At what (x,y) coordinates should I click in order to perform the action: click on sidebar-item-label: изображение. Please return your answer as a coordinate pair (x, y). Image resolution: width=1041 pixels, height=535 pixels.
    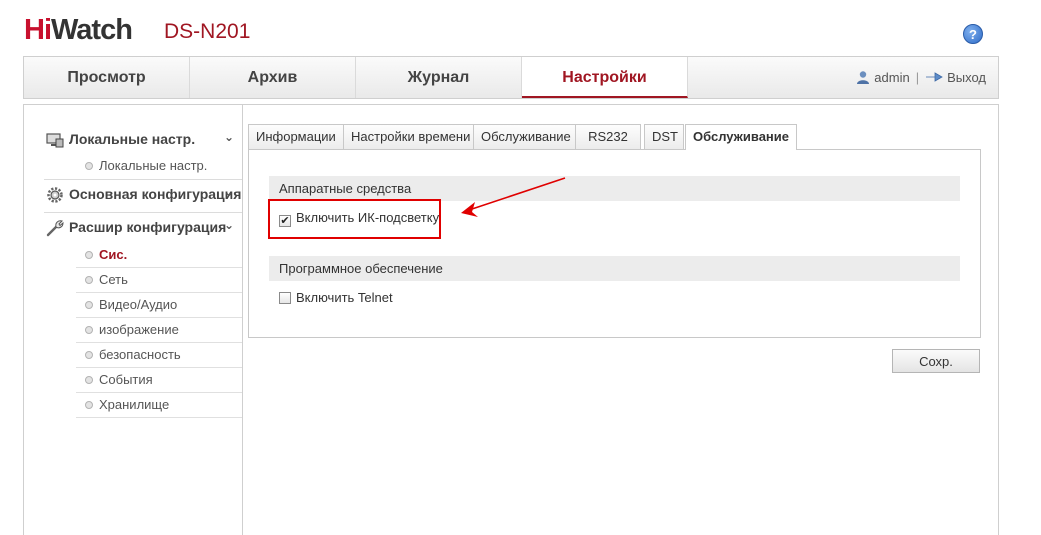
    Looking at the image, I should click on (139, 329).